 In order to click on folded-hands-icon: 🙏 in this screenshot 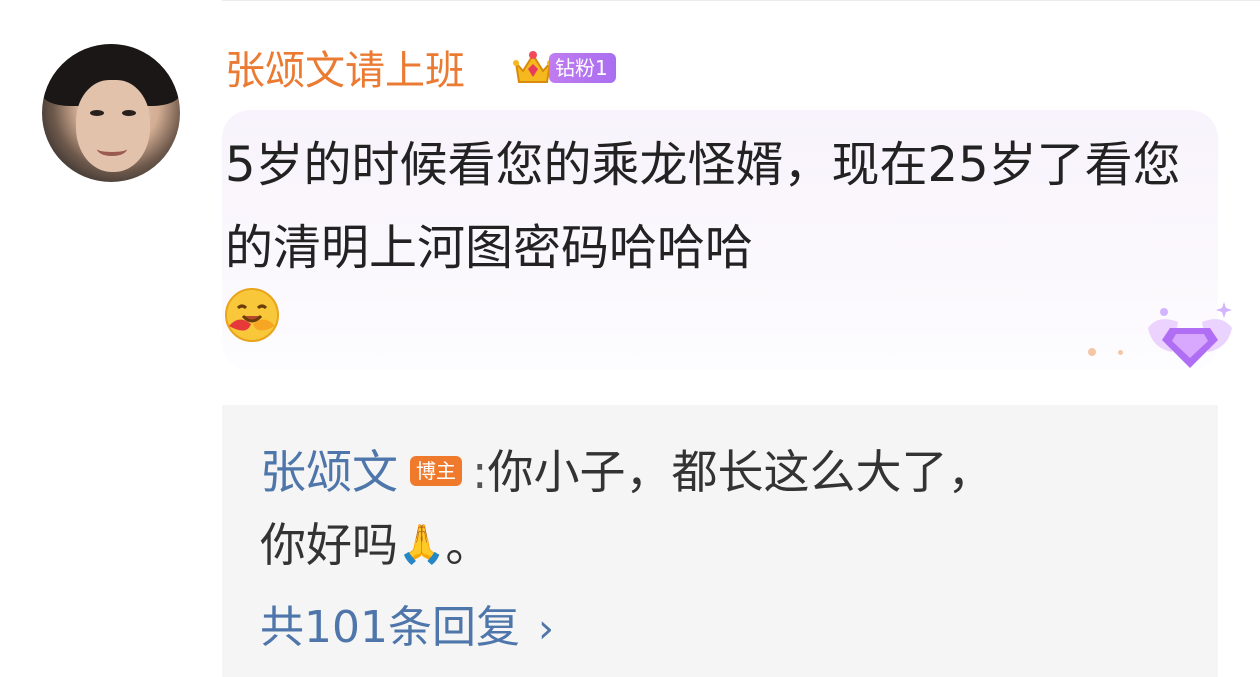, I will do `click(422, 544)`.